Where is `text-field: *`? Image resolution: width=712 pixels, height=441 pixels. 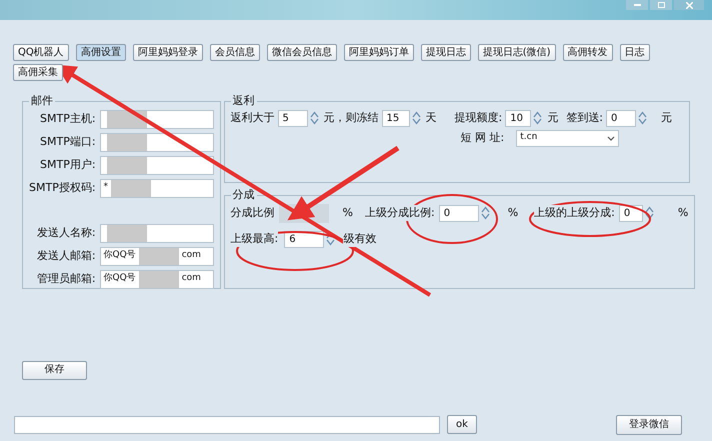 text-field: * is located at coordinates (157, 188).